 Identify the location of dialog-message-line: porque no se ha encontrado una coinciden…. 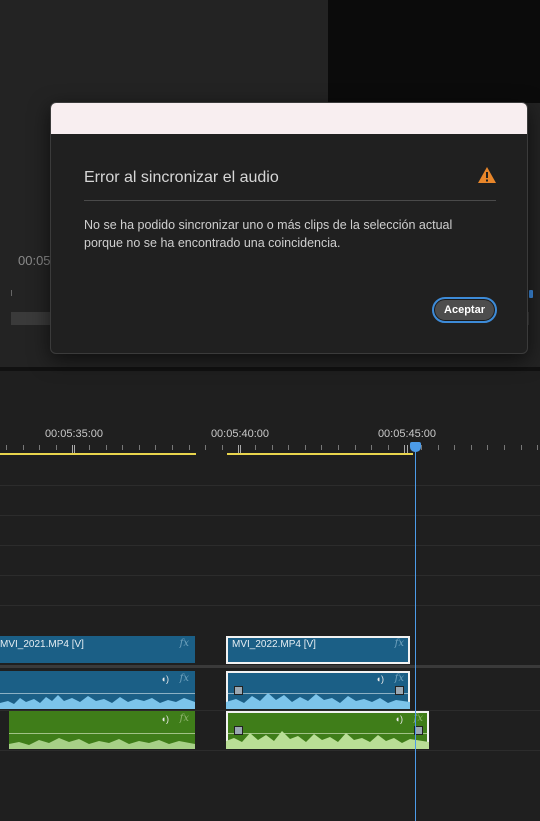
(212, 243).